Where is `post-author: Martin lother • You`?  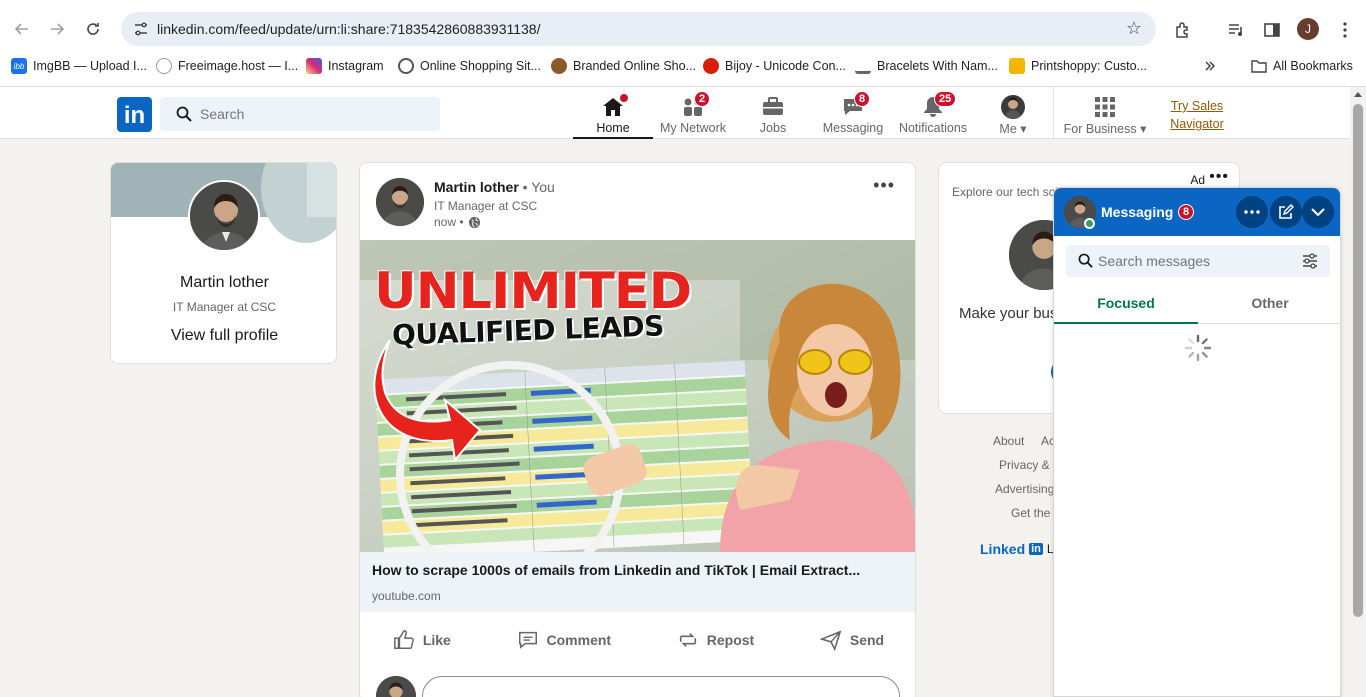 post-author: Martin lother • You is located at coordinates (494, 187).